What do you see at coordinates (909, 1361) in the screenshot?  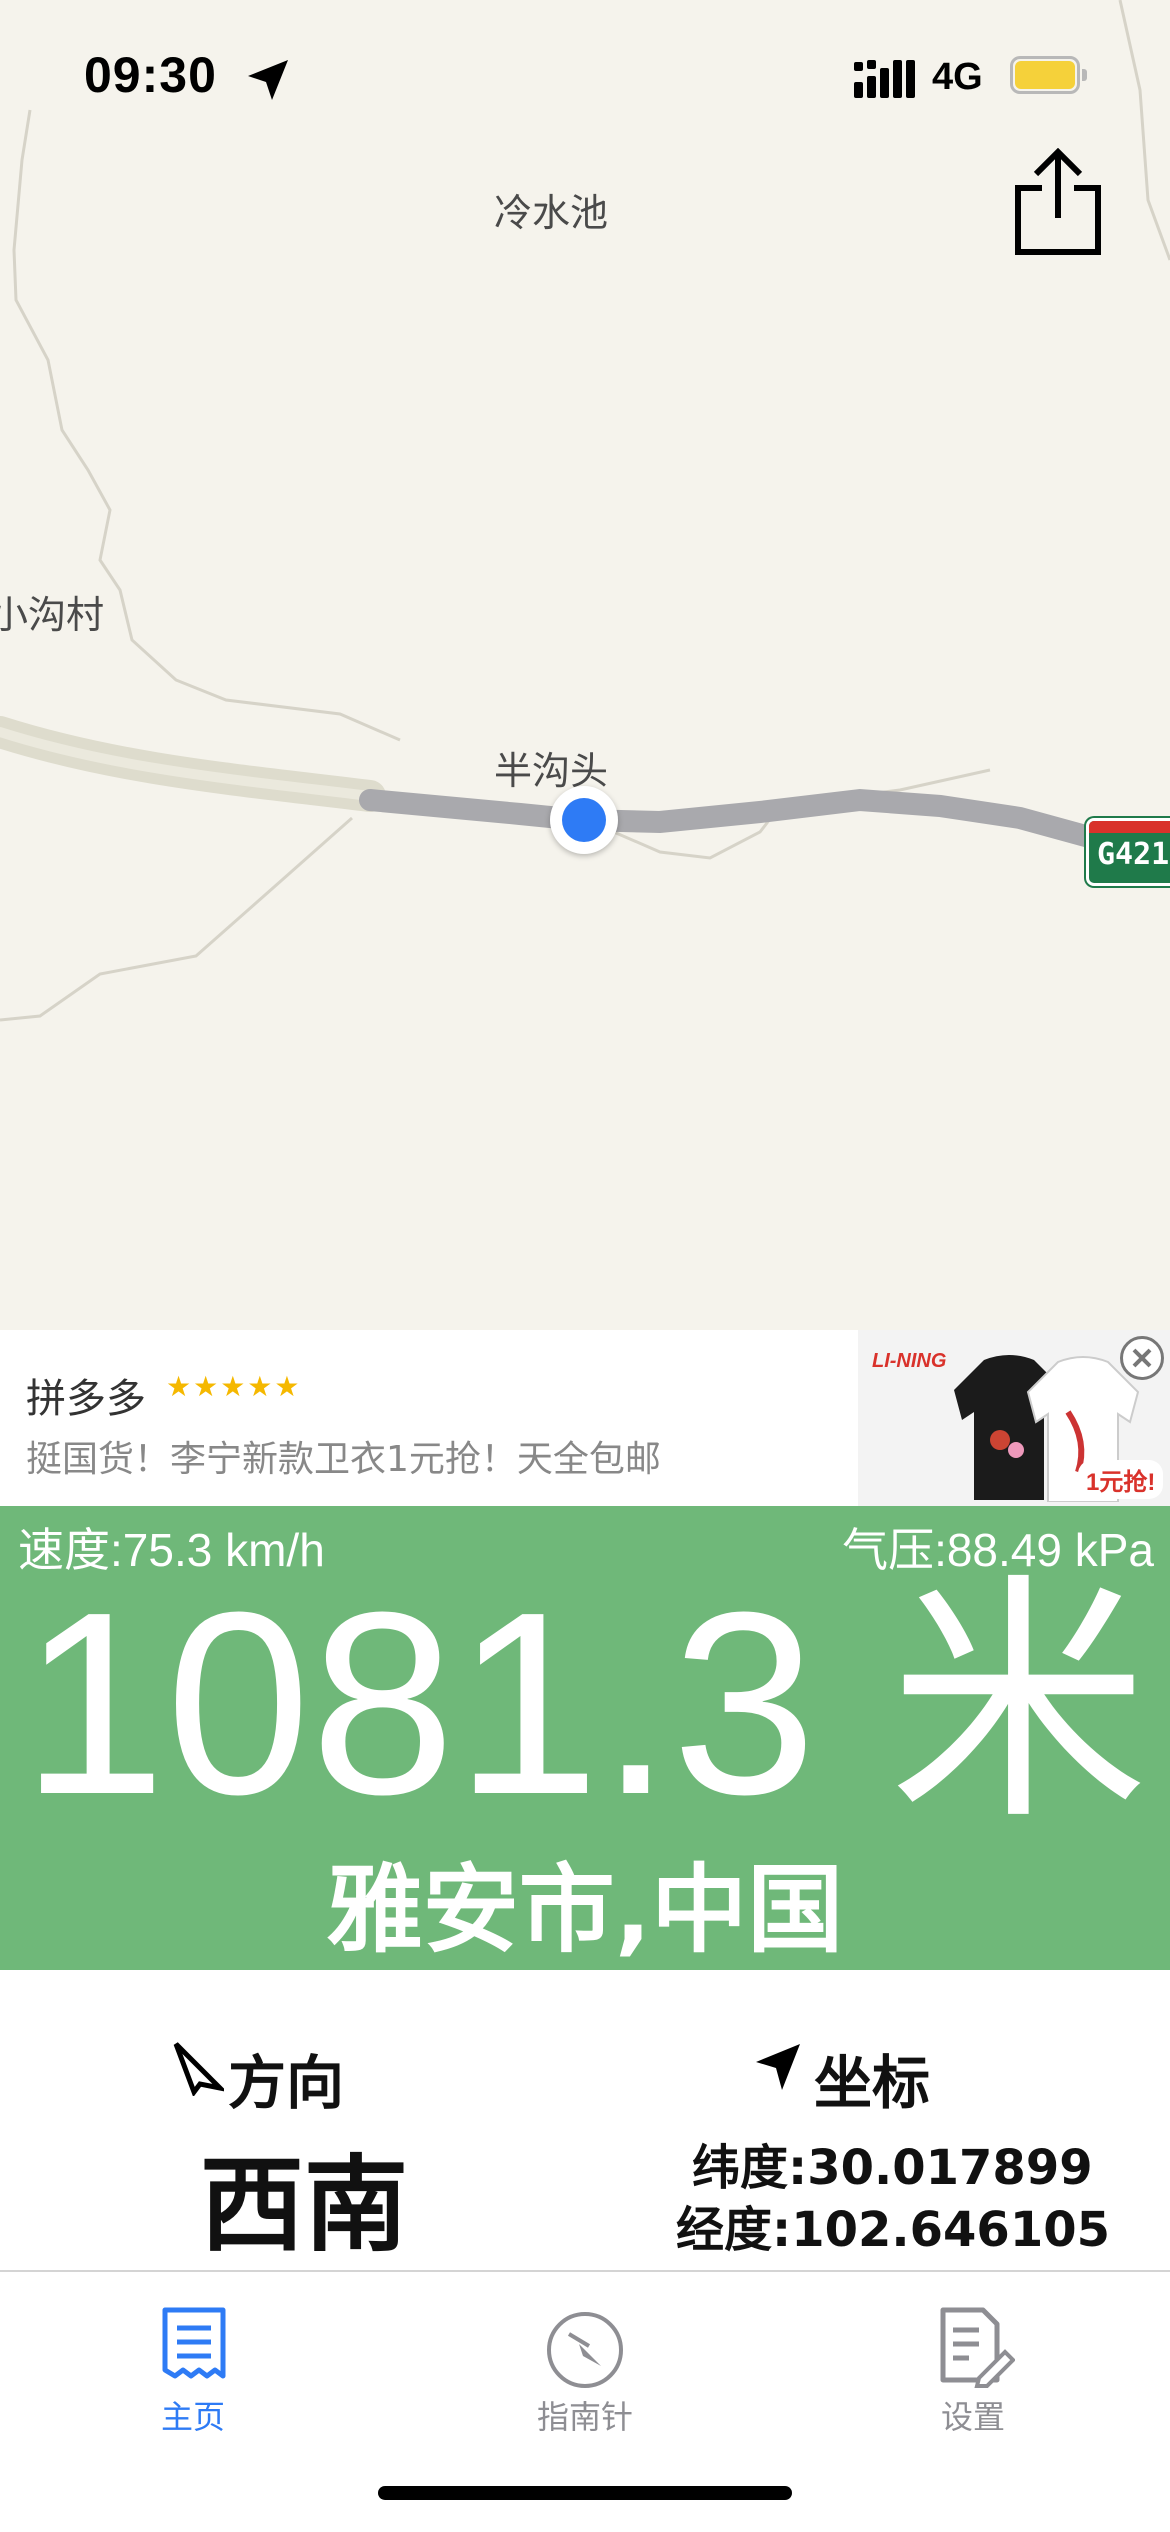 I see `ad-brand-logo: LI-NING` at bounding box center [909, 1361].